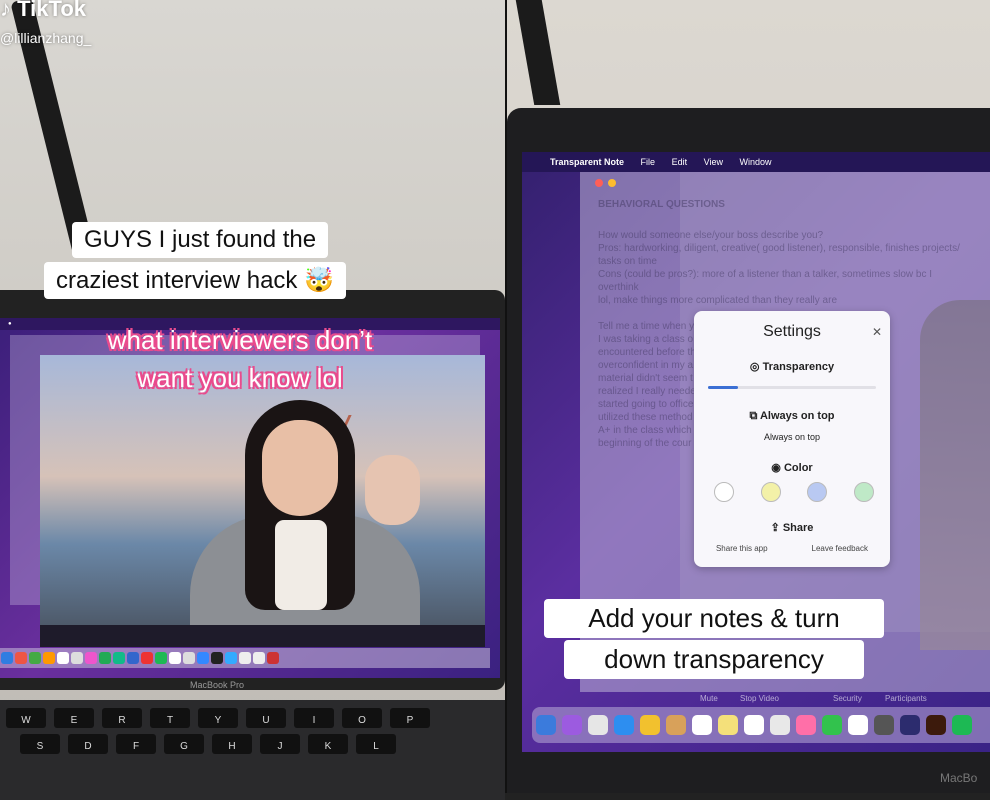 Image resolution: width=990 pixels, height=800 pixels. Describe the element at coordinates (792, 387) in the screenshot. I see `transparency-slider` at that location.